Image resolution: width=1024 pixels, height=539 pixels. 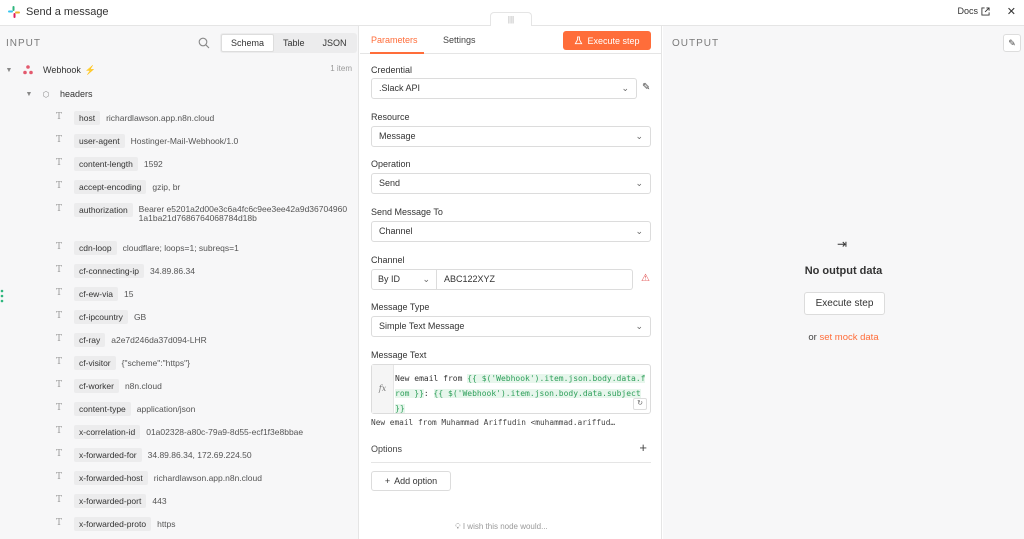 I want to click on schema-field-row: T cf-connecting-ip 34.89.86.34, so click(x=125, y=271).